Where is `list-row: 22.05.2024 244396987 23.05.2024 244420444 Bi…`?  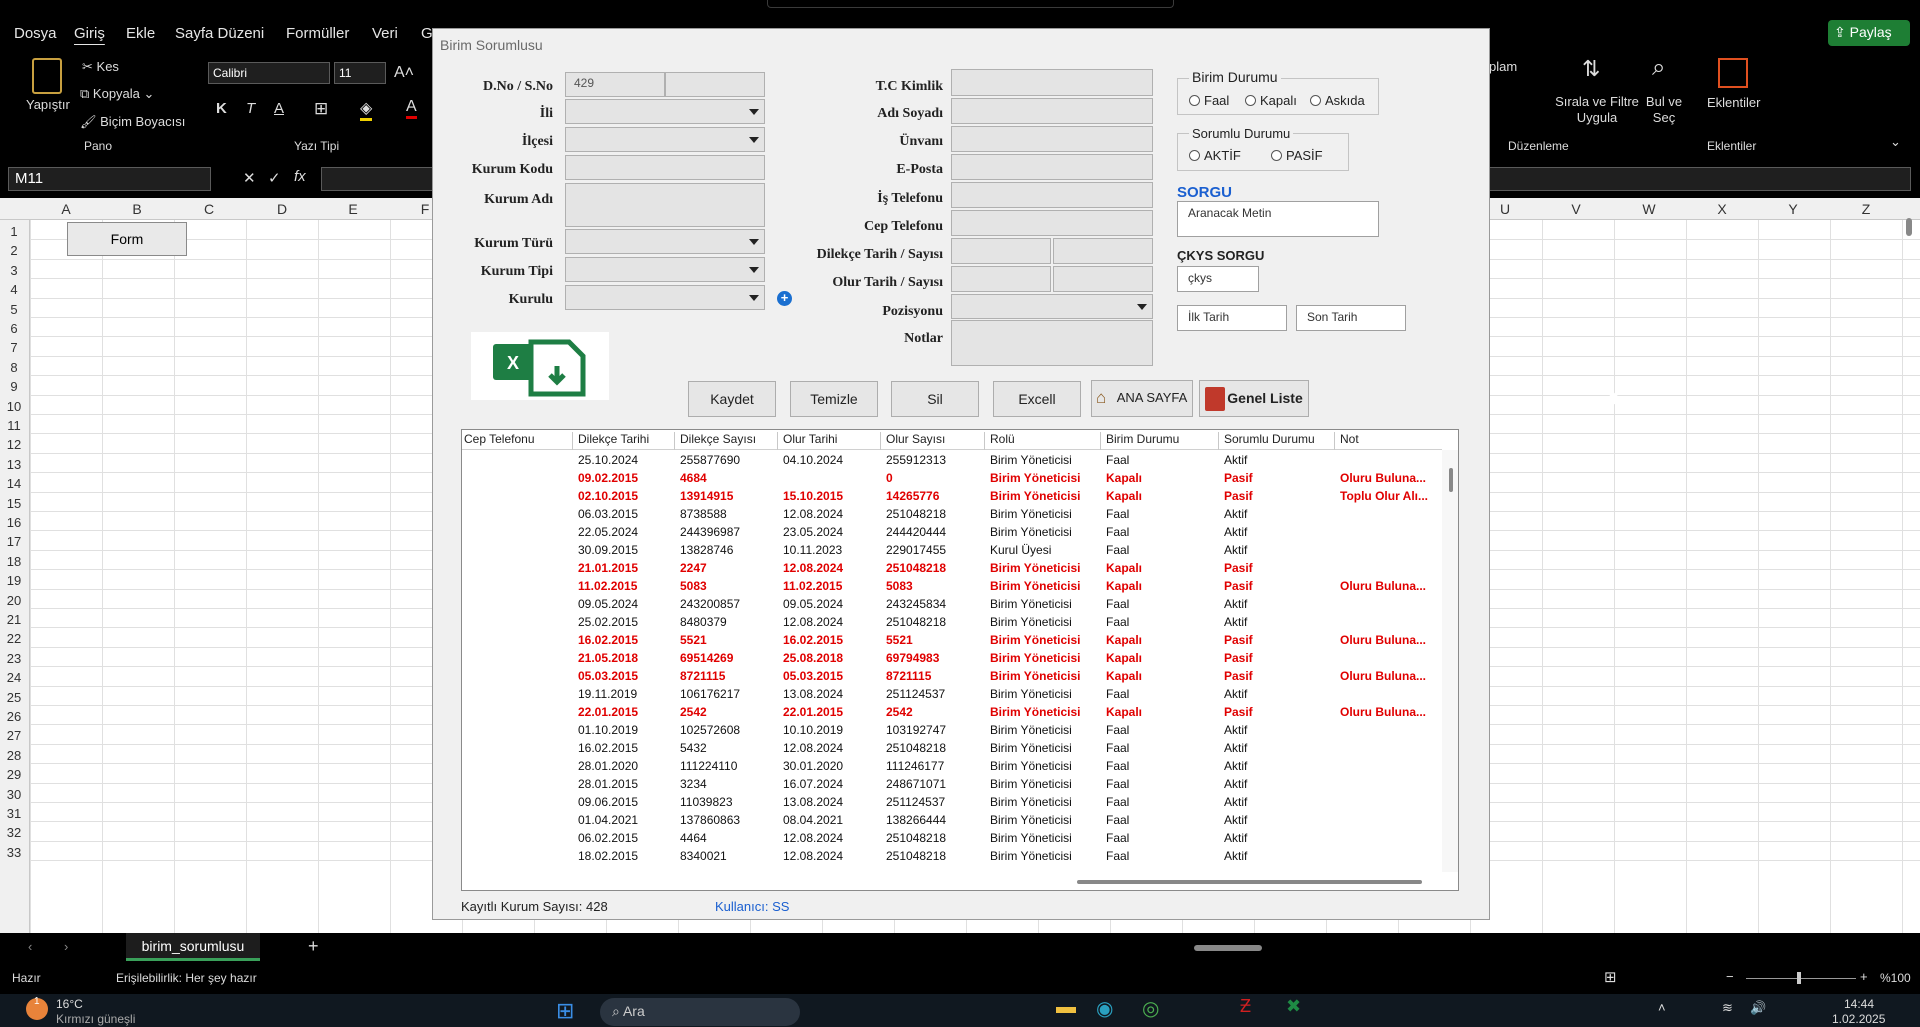
list-row: 22.05.2024 244396987 23.05.2024 244420444 Bi… is located at coordinates (952, 533).